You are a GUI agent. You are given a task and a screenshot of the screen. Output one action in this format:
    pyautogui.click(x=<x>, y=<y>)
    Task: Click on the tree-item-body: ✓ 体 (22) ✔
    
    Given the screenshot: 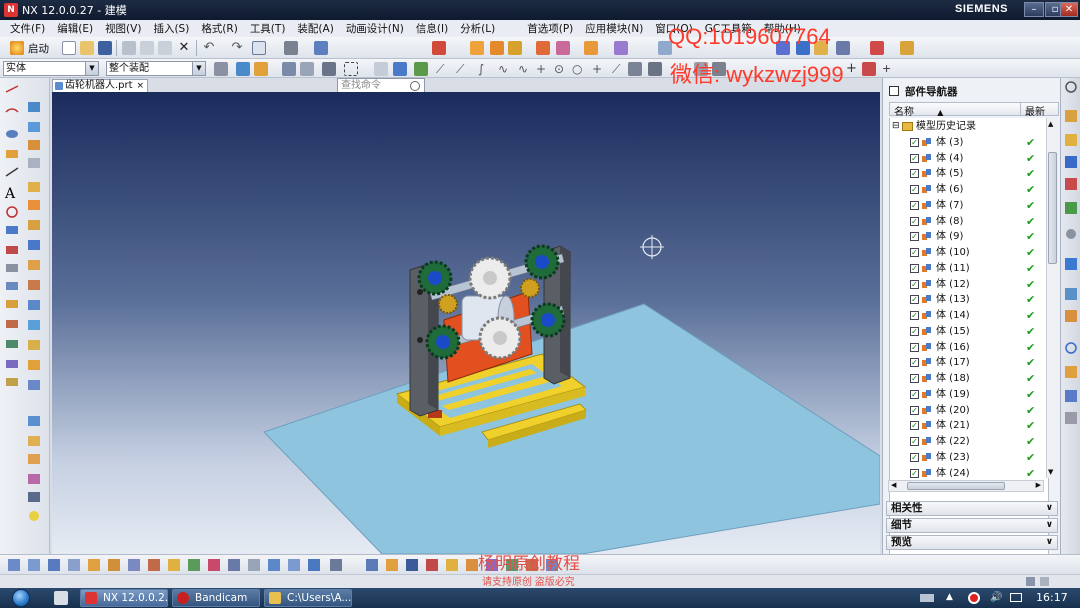 What is the action you would take?
    pyautogui.click(x=969, y=442)
    